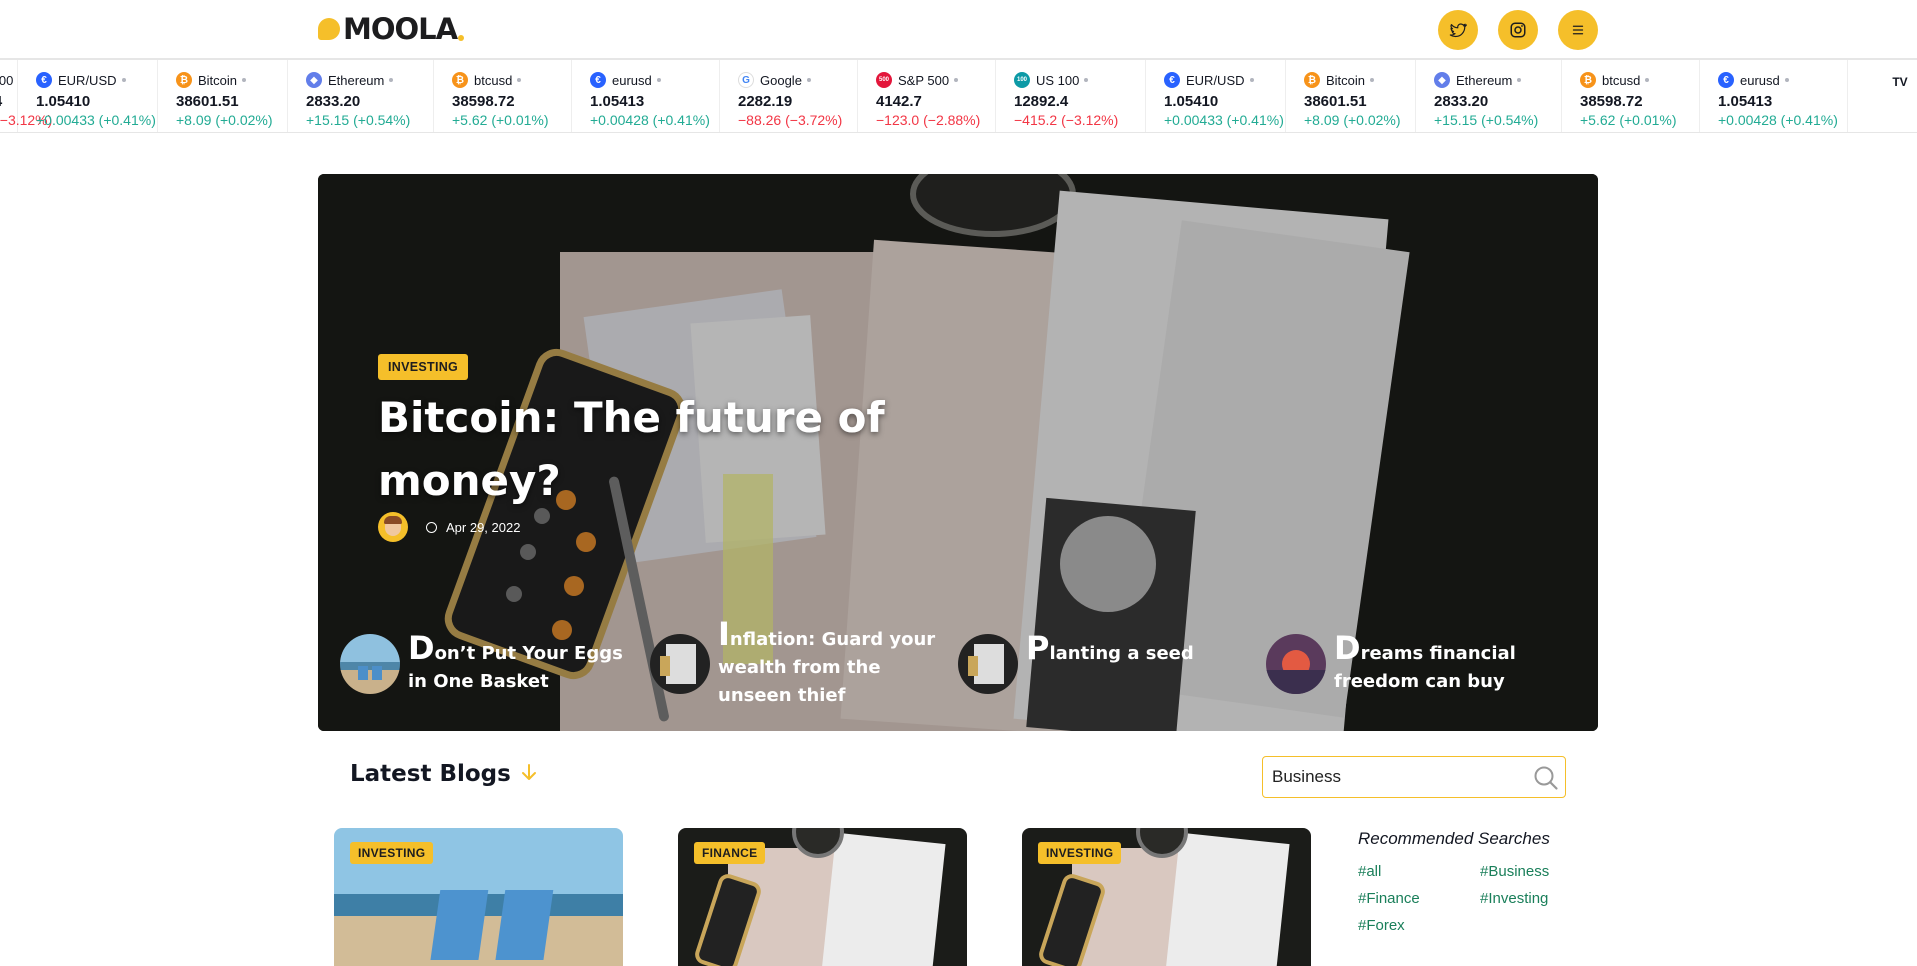  I want to click on ticker-price: 38598.72, so click(483, 101).